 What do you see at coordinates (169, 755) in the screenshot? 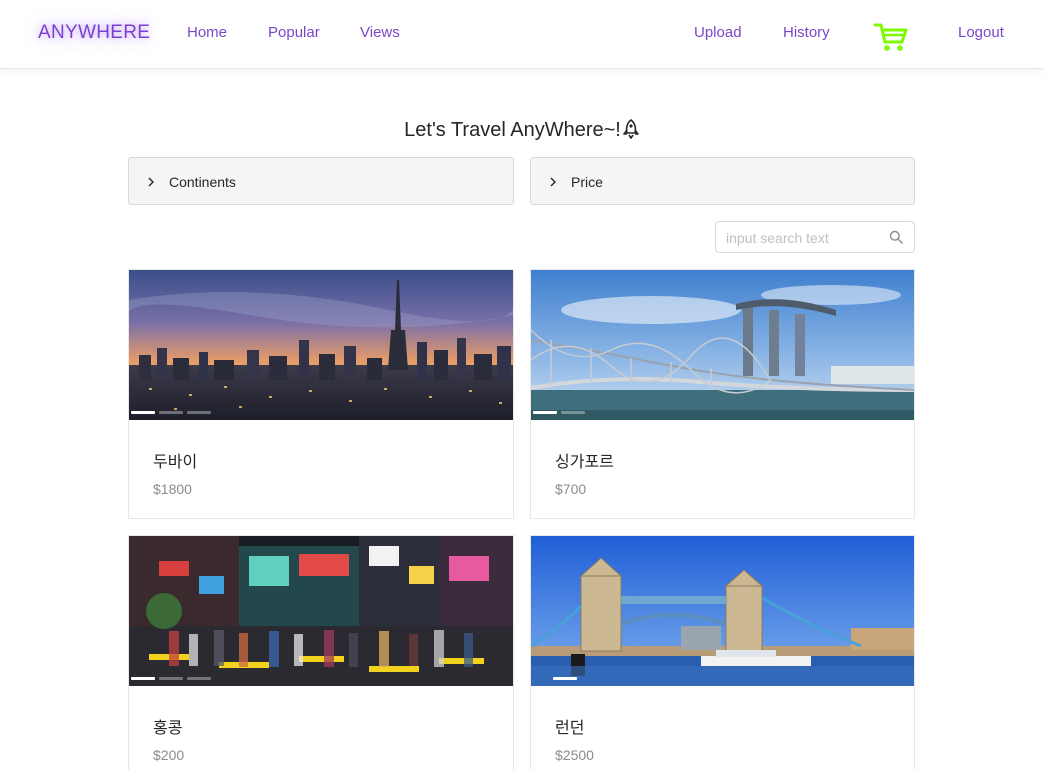
I see `product-price: $200` at bounding box center [169, 755].